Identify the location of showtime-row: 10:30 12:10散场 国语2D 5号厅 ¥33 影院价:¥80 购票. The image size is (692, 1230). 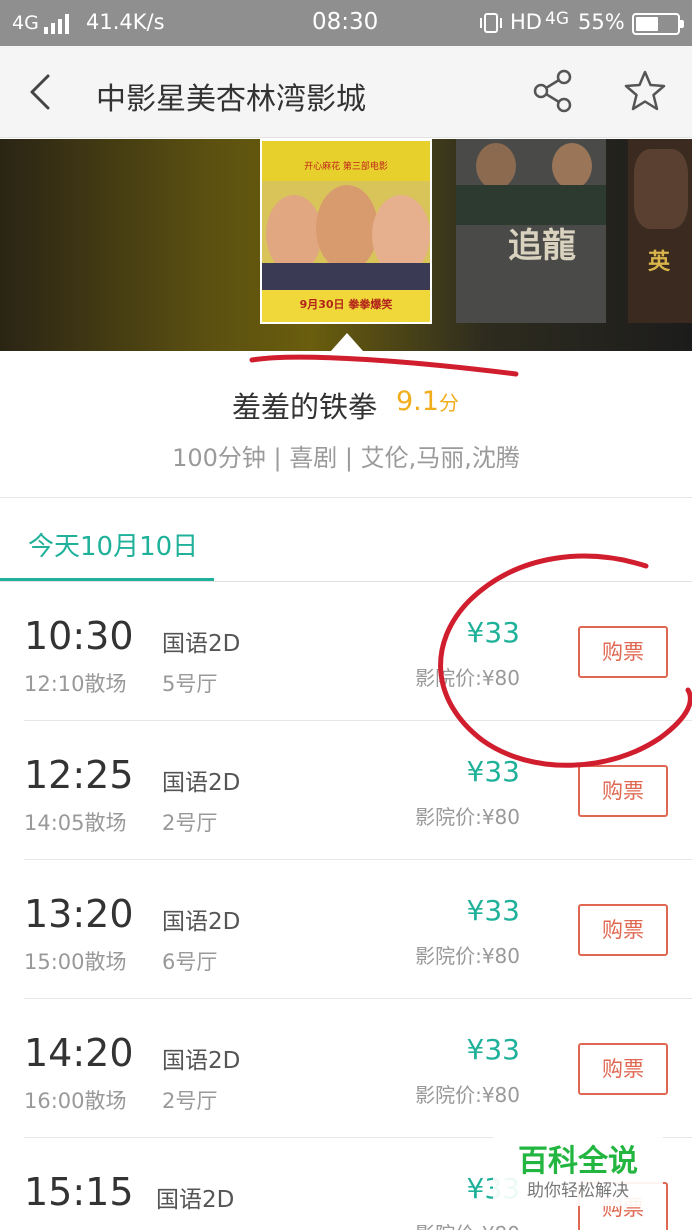
(346, 651).